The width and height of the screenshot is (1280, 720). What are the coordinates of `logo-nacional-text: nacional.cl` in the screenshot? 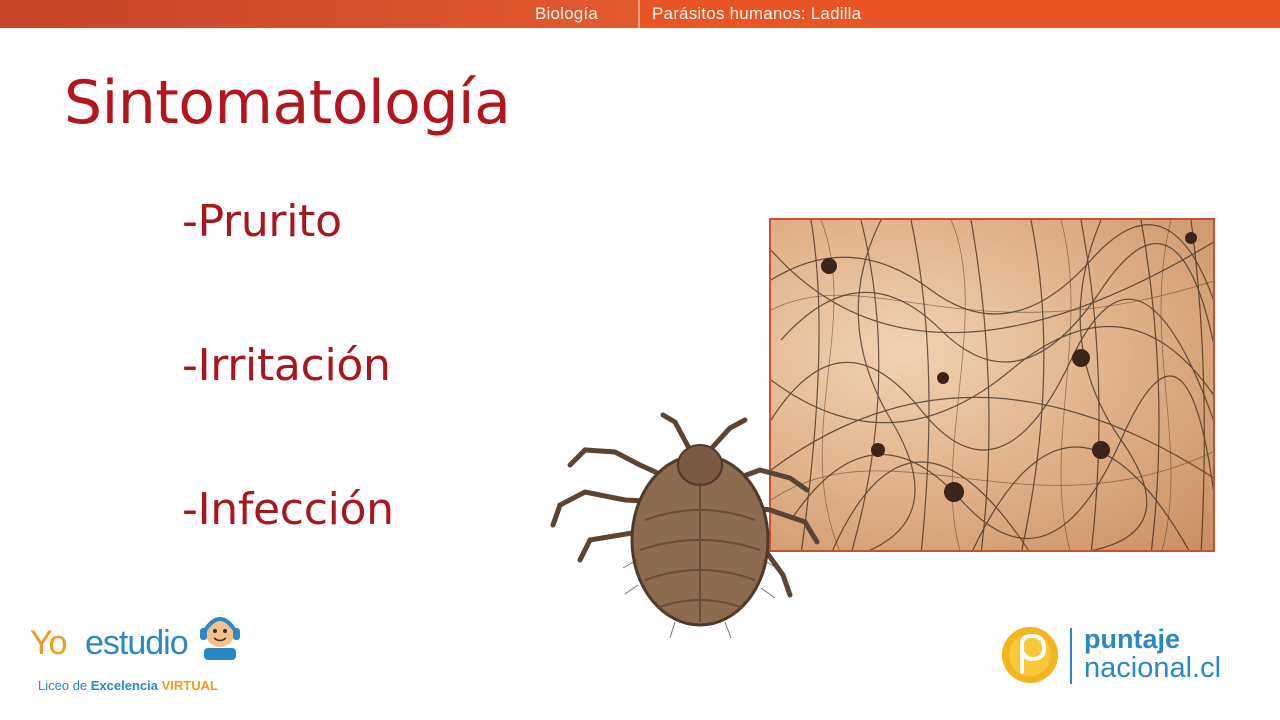 It's located at (1153, 668).